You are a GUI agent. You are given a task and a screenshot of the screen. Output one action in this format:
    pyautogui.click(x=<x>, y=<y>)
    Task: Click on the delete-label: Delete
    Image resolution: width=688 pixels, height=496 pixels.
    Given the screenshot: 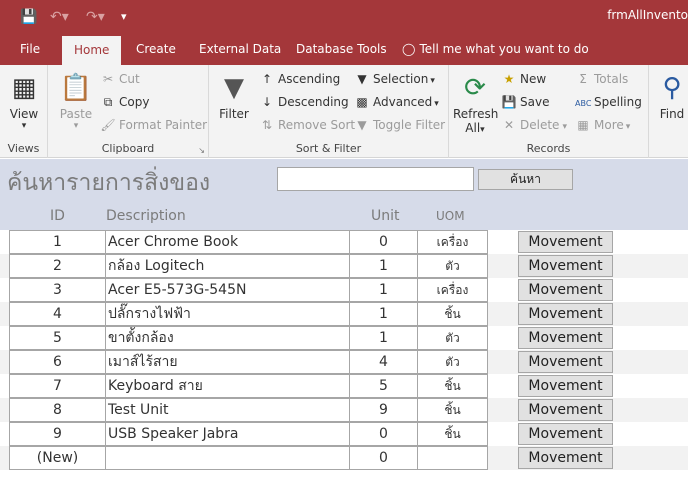 What is the action you would take?
    pyautogui.click(x=540, y=125)
    